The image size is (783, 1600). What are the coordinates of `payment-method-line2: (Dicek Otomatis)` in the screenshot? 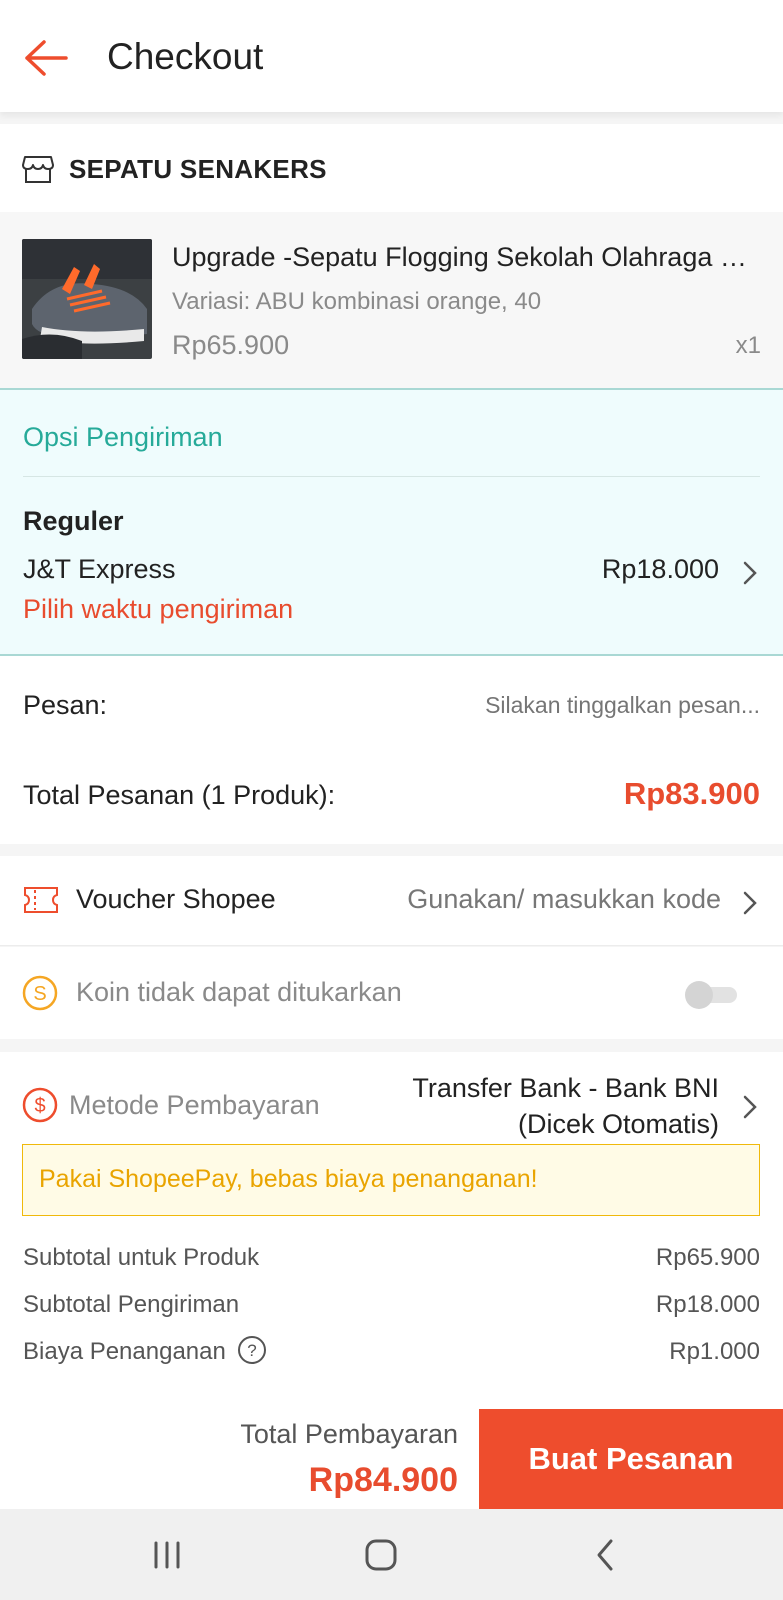 It's located at (618, 1124).